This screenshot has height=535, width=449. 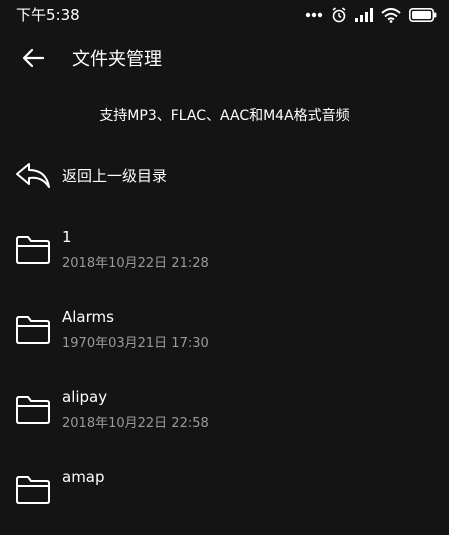 I want to click on folder-item: Alarms 1970年03月21日 17:30, so click(x=224, y=335).